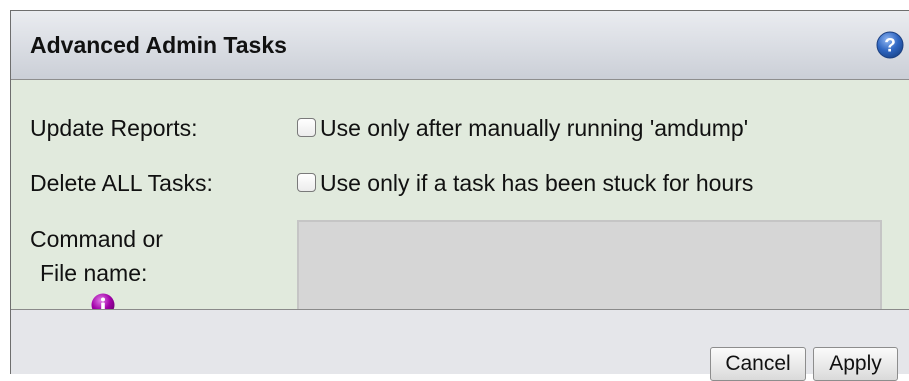 This screenshot has width=909, height=381. I want to click on update-reports-checkbox, so click(306, 127).